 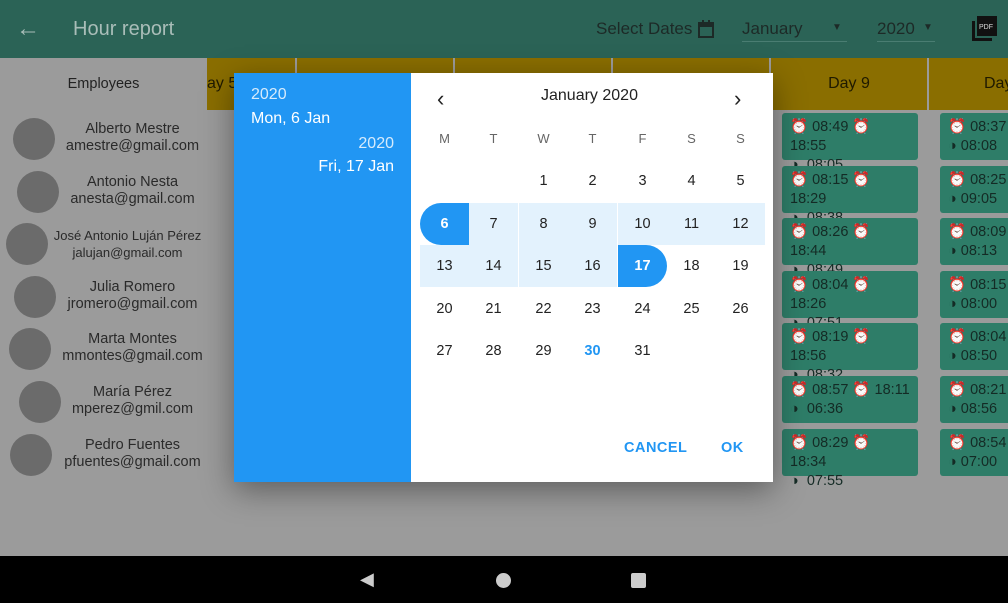 I want to click on calendar-icon, so click(x=706, y=29).